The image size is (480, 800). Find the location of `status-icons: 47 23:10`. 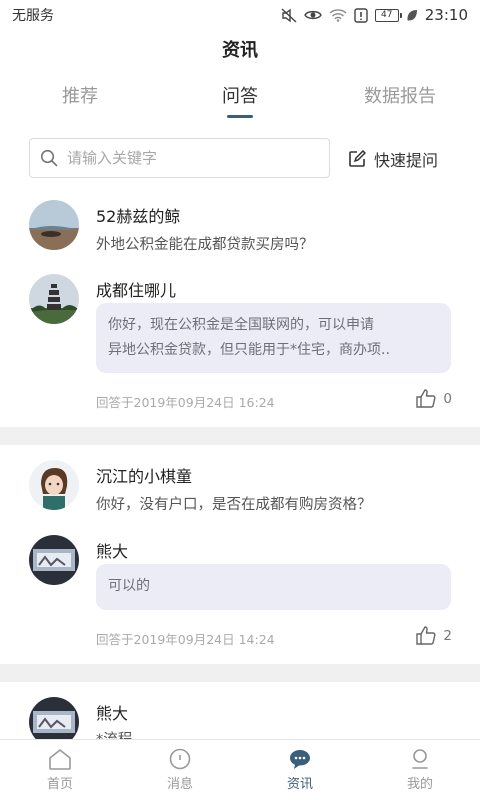

status-icons: 47 23:10 is located at coordinates (374, 15).